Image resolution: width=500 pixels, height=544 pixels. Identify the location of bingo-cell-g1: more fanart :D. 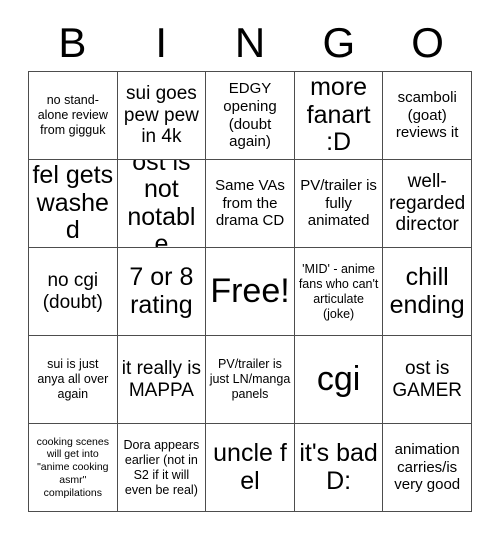
(339, 116).